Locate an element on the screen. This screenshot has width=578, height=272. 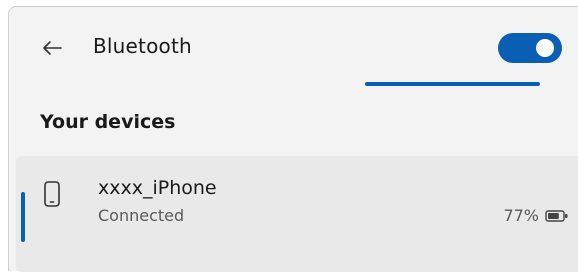
progress-fill is located at coordinates (453, 84).